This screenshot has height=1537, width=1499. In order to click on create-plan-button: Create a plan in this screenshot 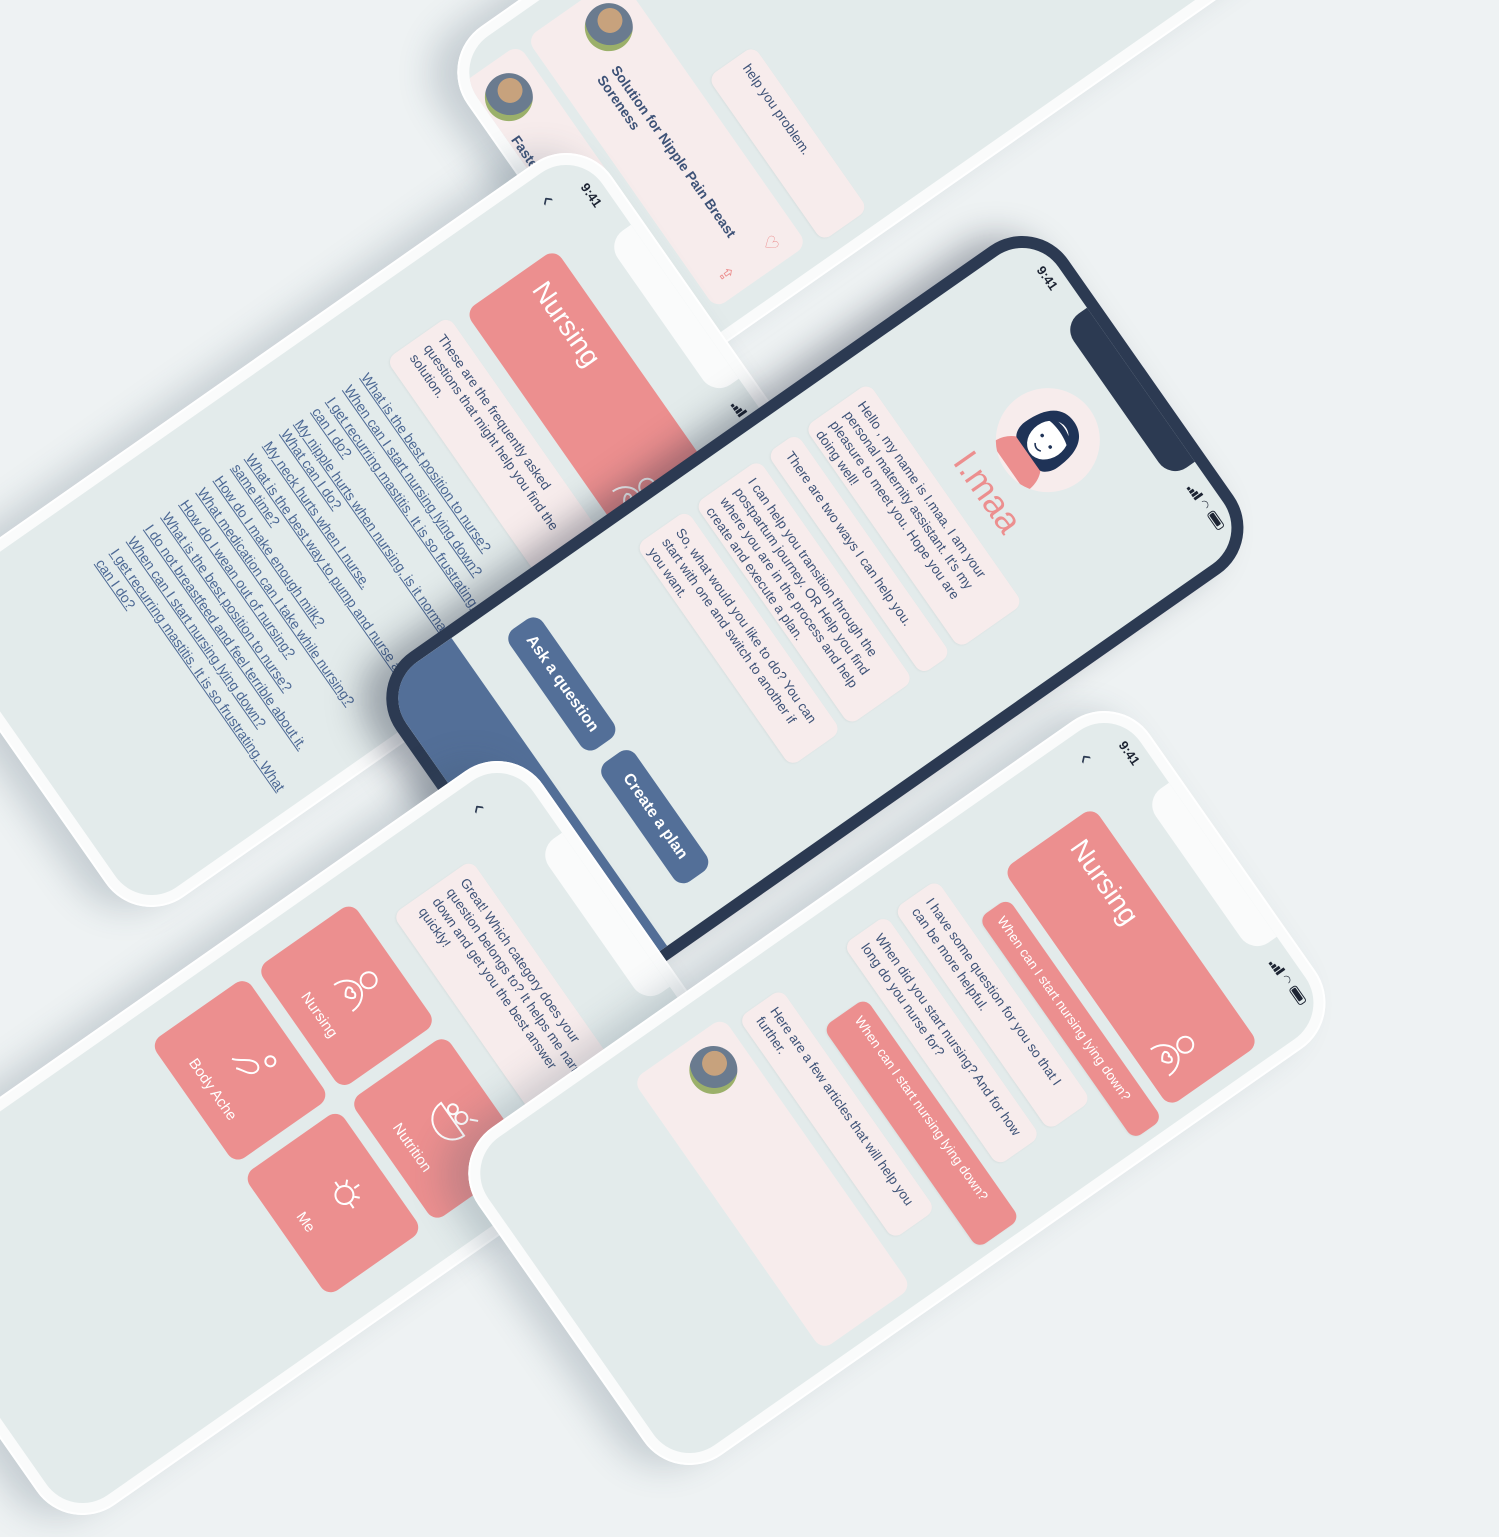, I will do `click(654, 816)`.